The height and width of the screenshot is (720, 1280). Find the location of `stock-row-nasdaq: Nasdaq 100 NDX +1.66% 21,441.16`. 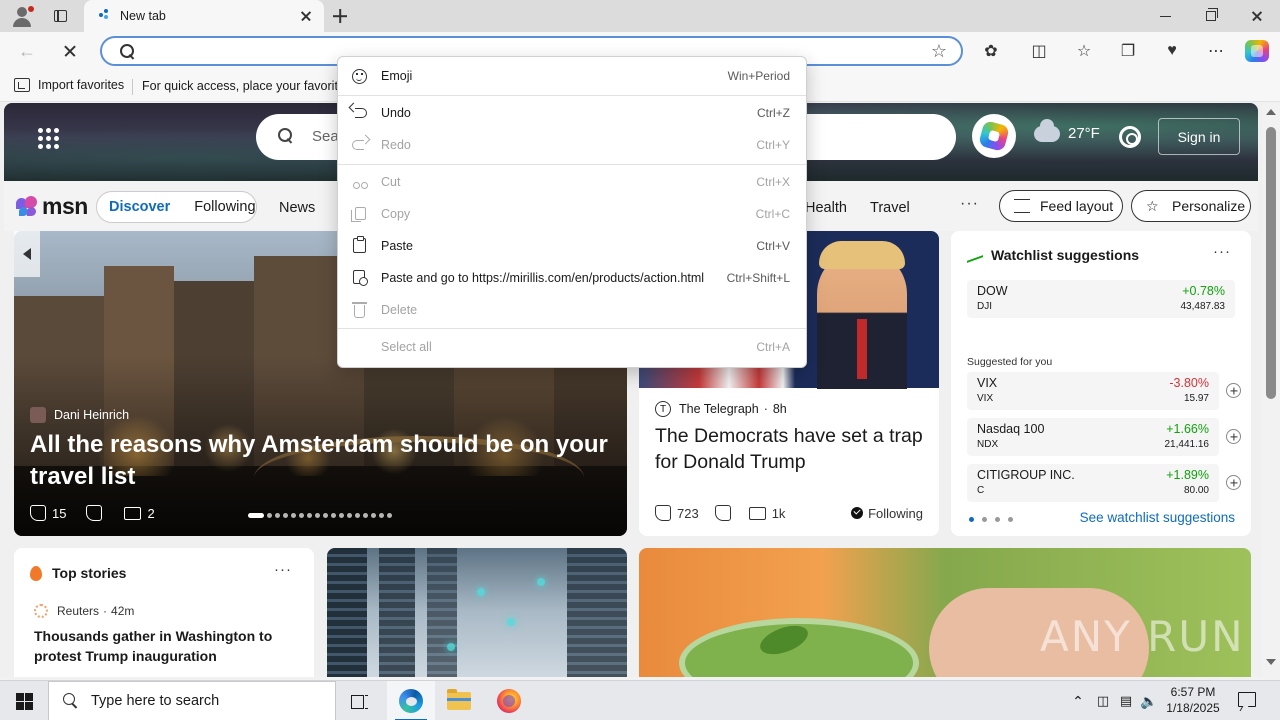

stock-row-nasdaq: Nasdaq 100 NDX +1.66% 21,441.16 is located at coordinates (1104, 437).